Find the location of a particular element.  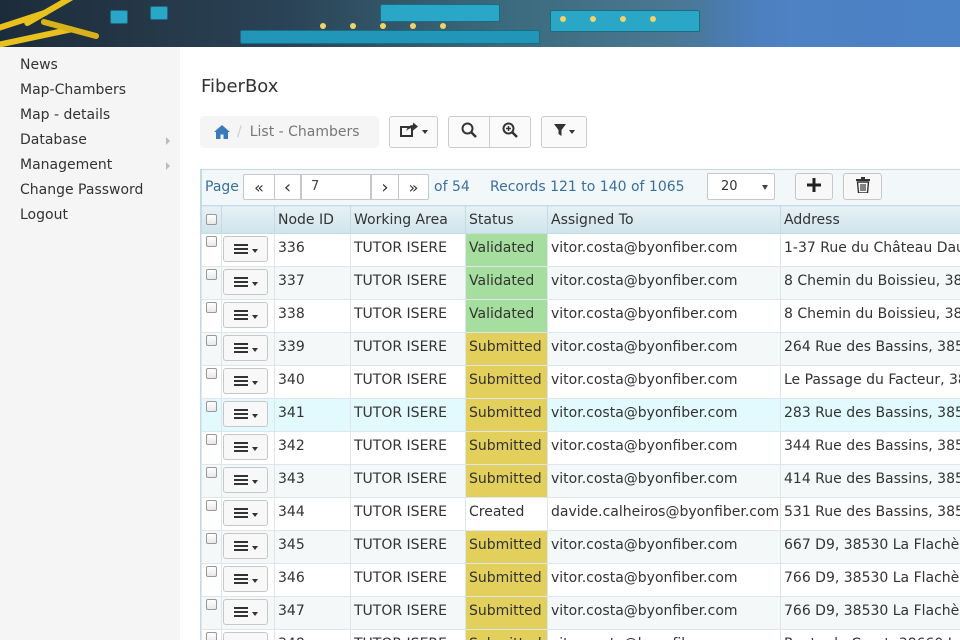

select-all-header is located at coordinates (211, 219).